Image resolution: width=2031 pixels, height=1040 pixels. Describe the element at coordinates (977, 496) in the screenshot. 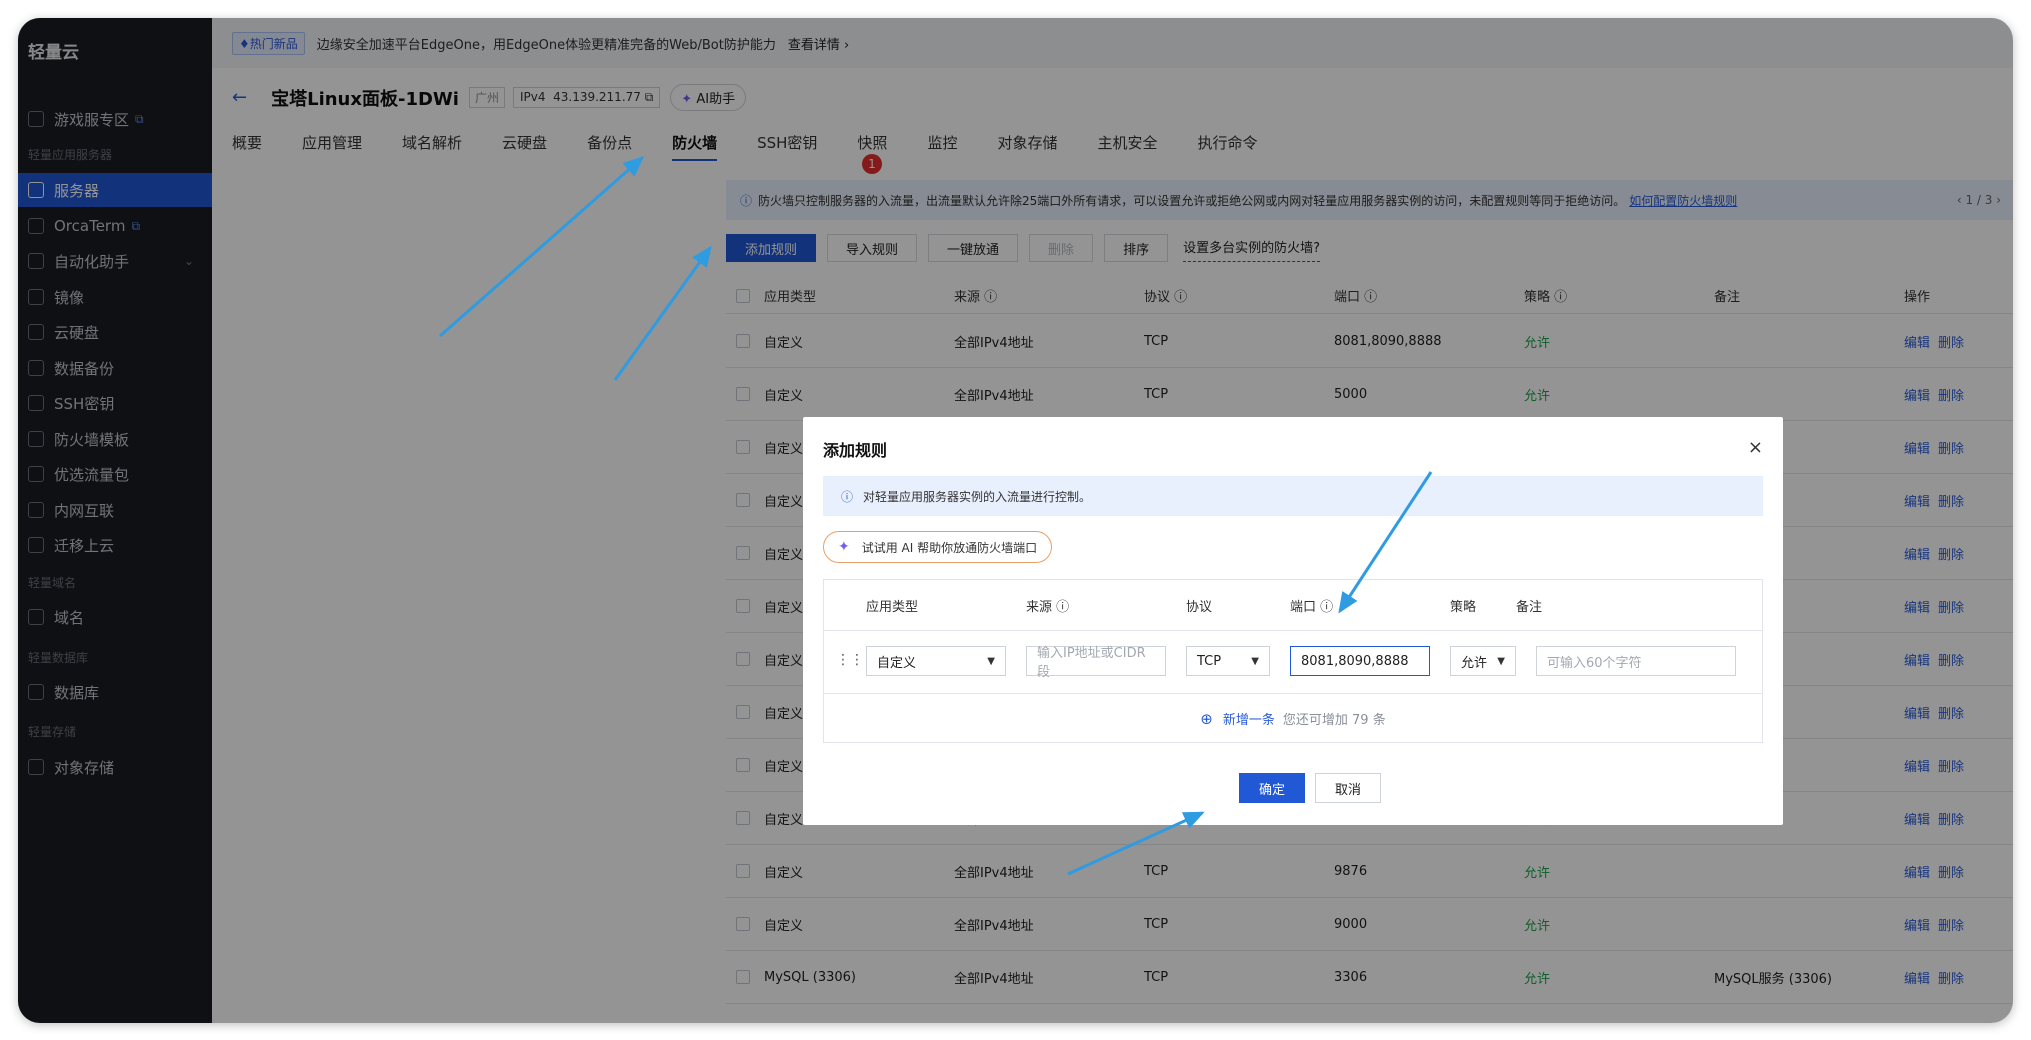

I see `dialog-info-text: 对轻量应用服务器实例的入流量进行控制。` at that location.